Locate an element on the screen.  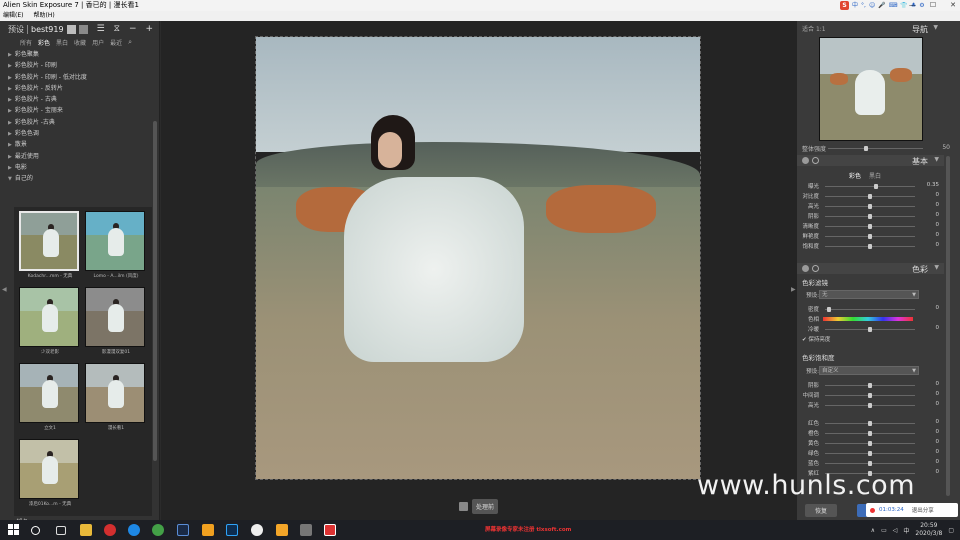
preset-thumbnail: 漆后01Ko...m - 无典 is located at coordinates (50, 473).